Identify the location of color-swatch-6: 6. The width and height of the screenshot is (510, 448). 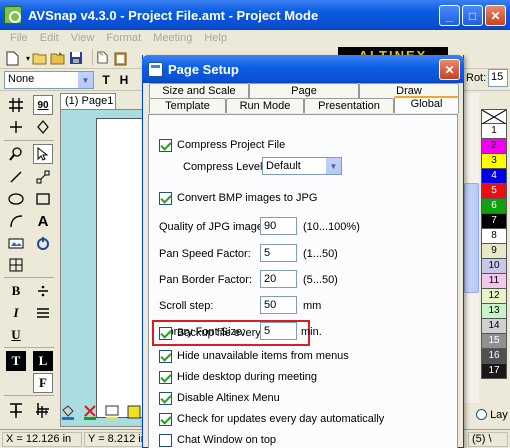
(494, 206).